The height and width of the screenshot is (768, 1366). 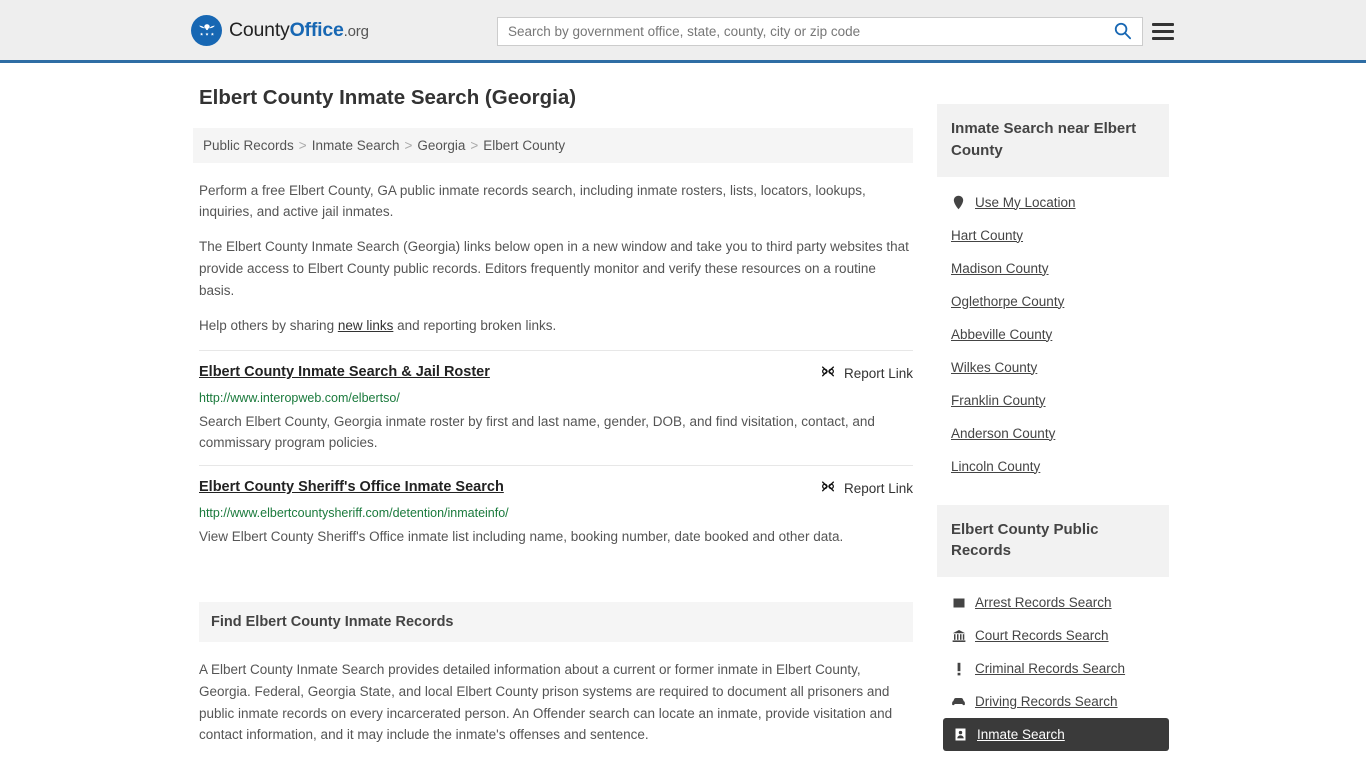 I want to click on breadcrumb-item-inmate-search: Inmate Search, so click(x=356, y=145).